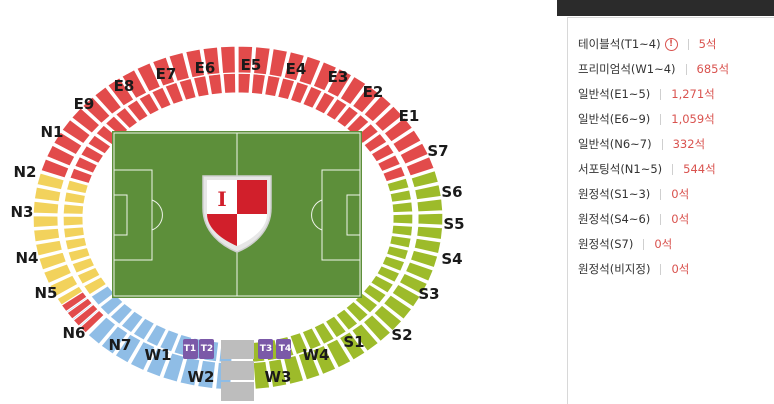  What do you see at coordinates (52, 132) in the screenshot?
I see `section-label-n1: N1` at bounding box center [52, 132].